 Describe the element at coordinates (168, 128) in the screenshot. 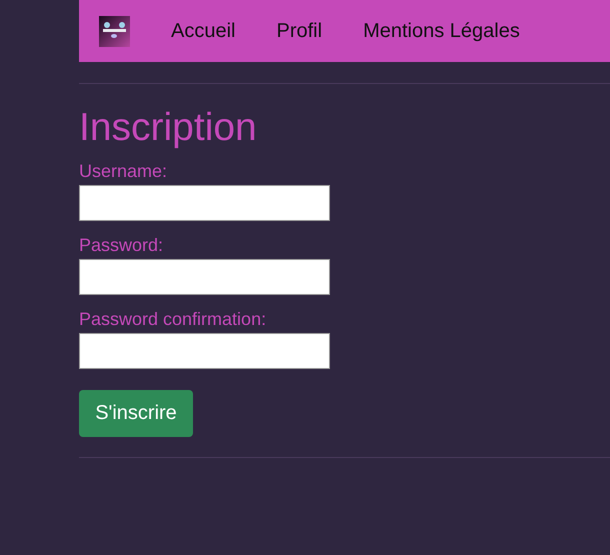

I see `page-title: Inscription` at that location.